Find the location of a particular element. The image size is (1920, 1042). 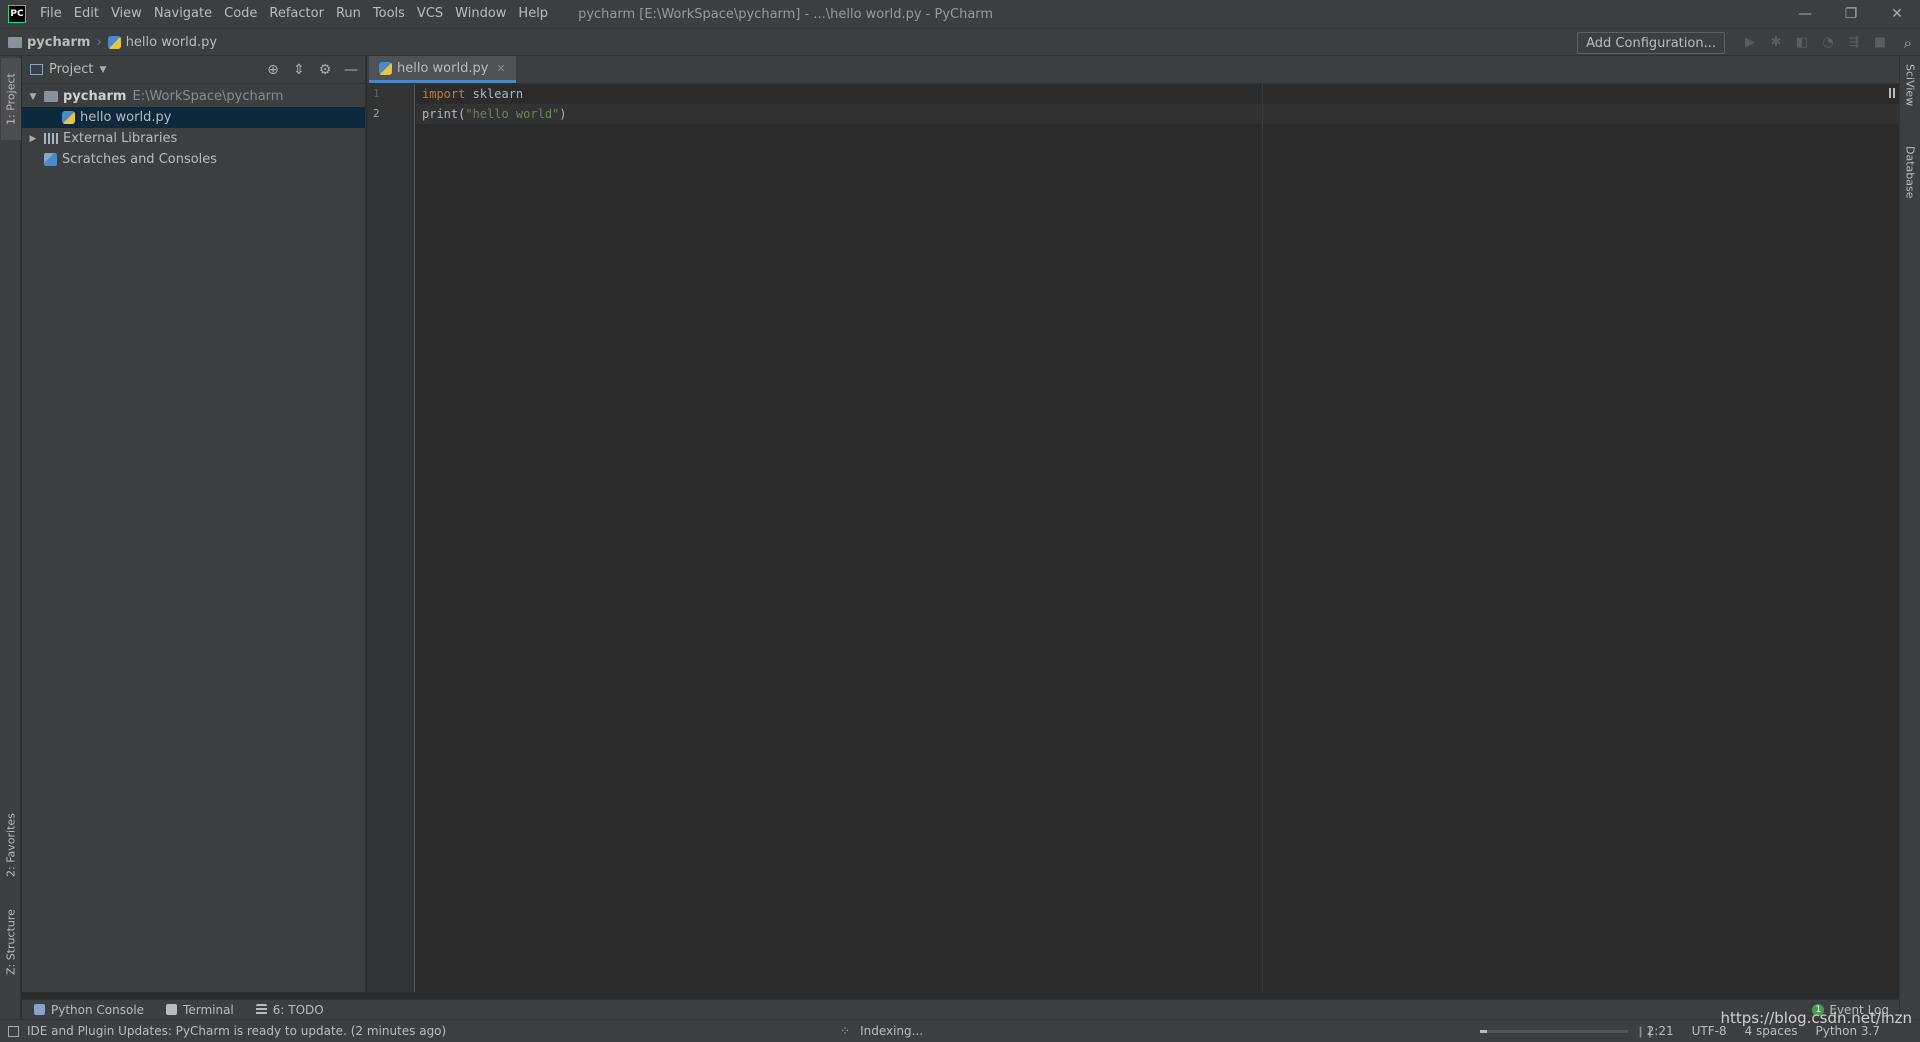

restore-button: ❐ is located at coordinates (1851, 14).